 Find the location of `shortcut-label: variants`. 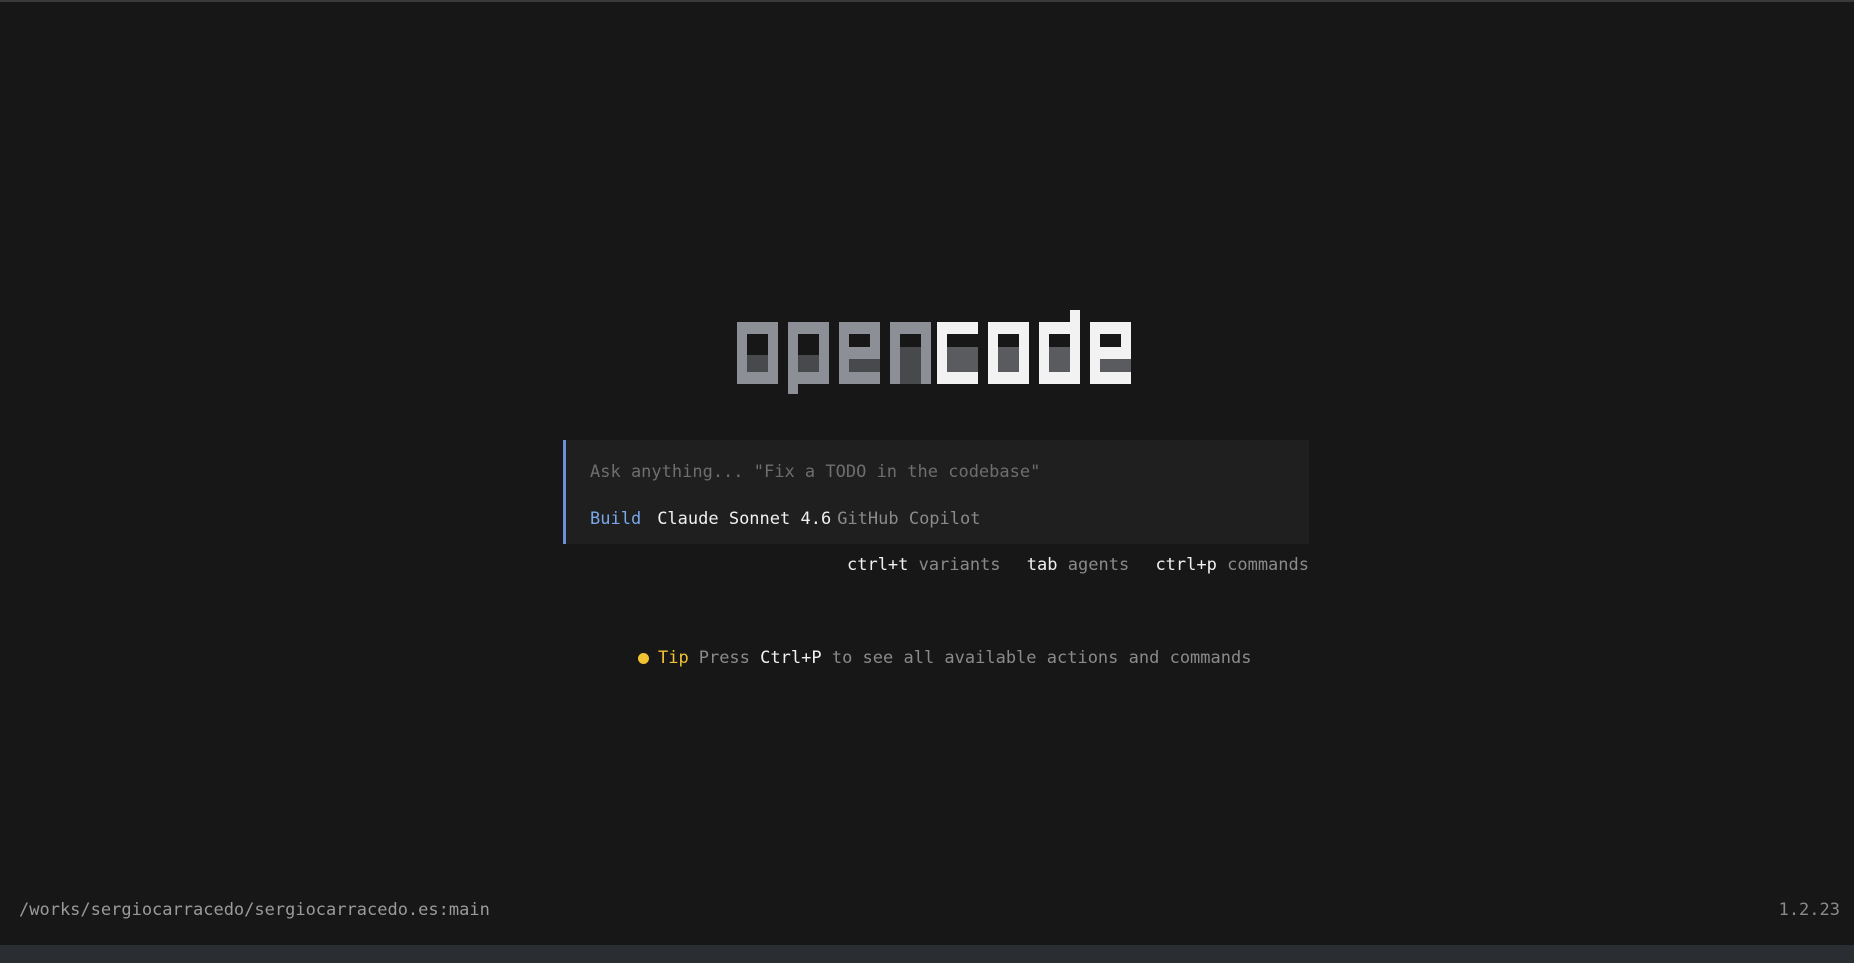

shortcut-label: variants is located at coordinates (959, 565).